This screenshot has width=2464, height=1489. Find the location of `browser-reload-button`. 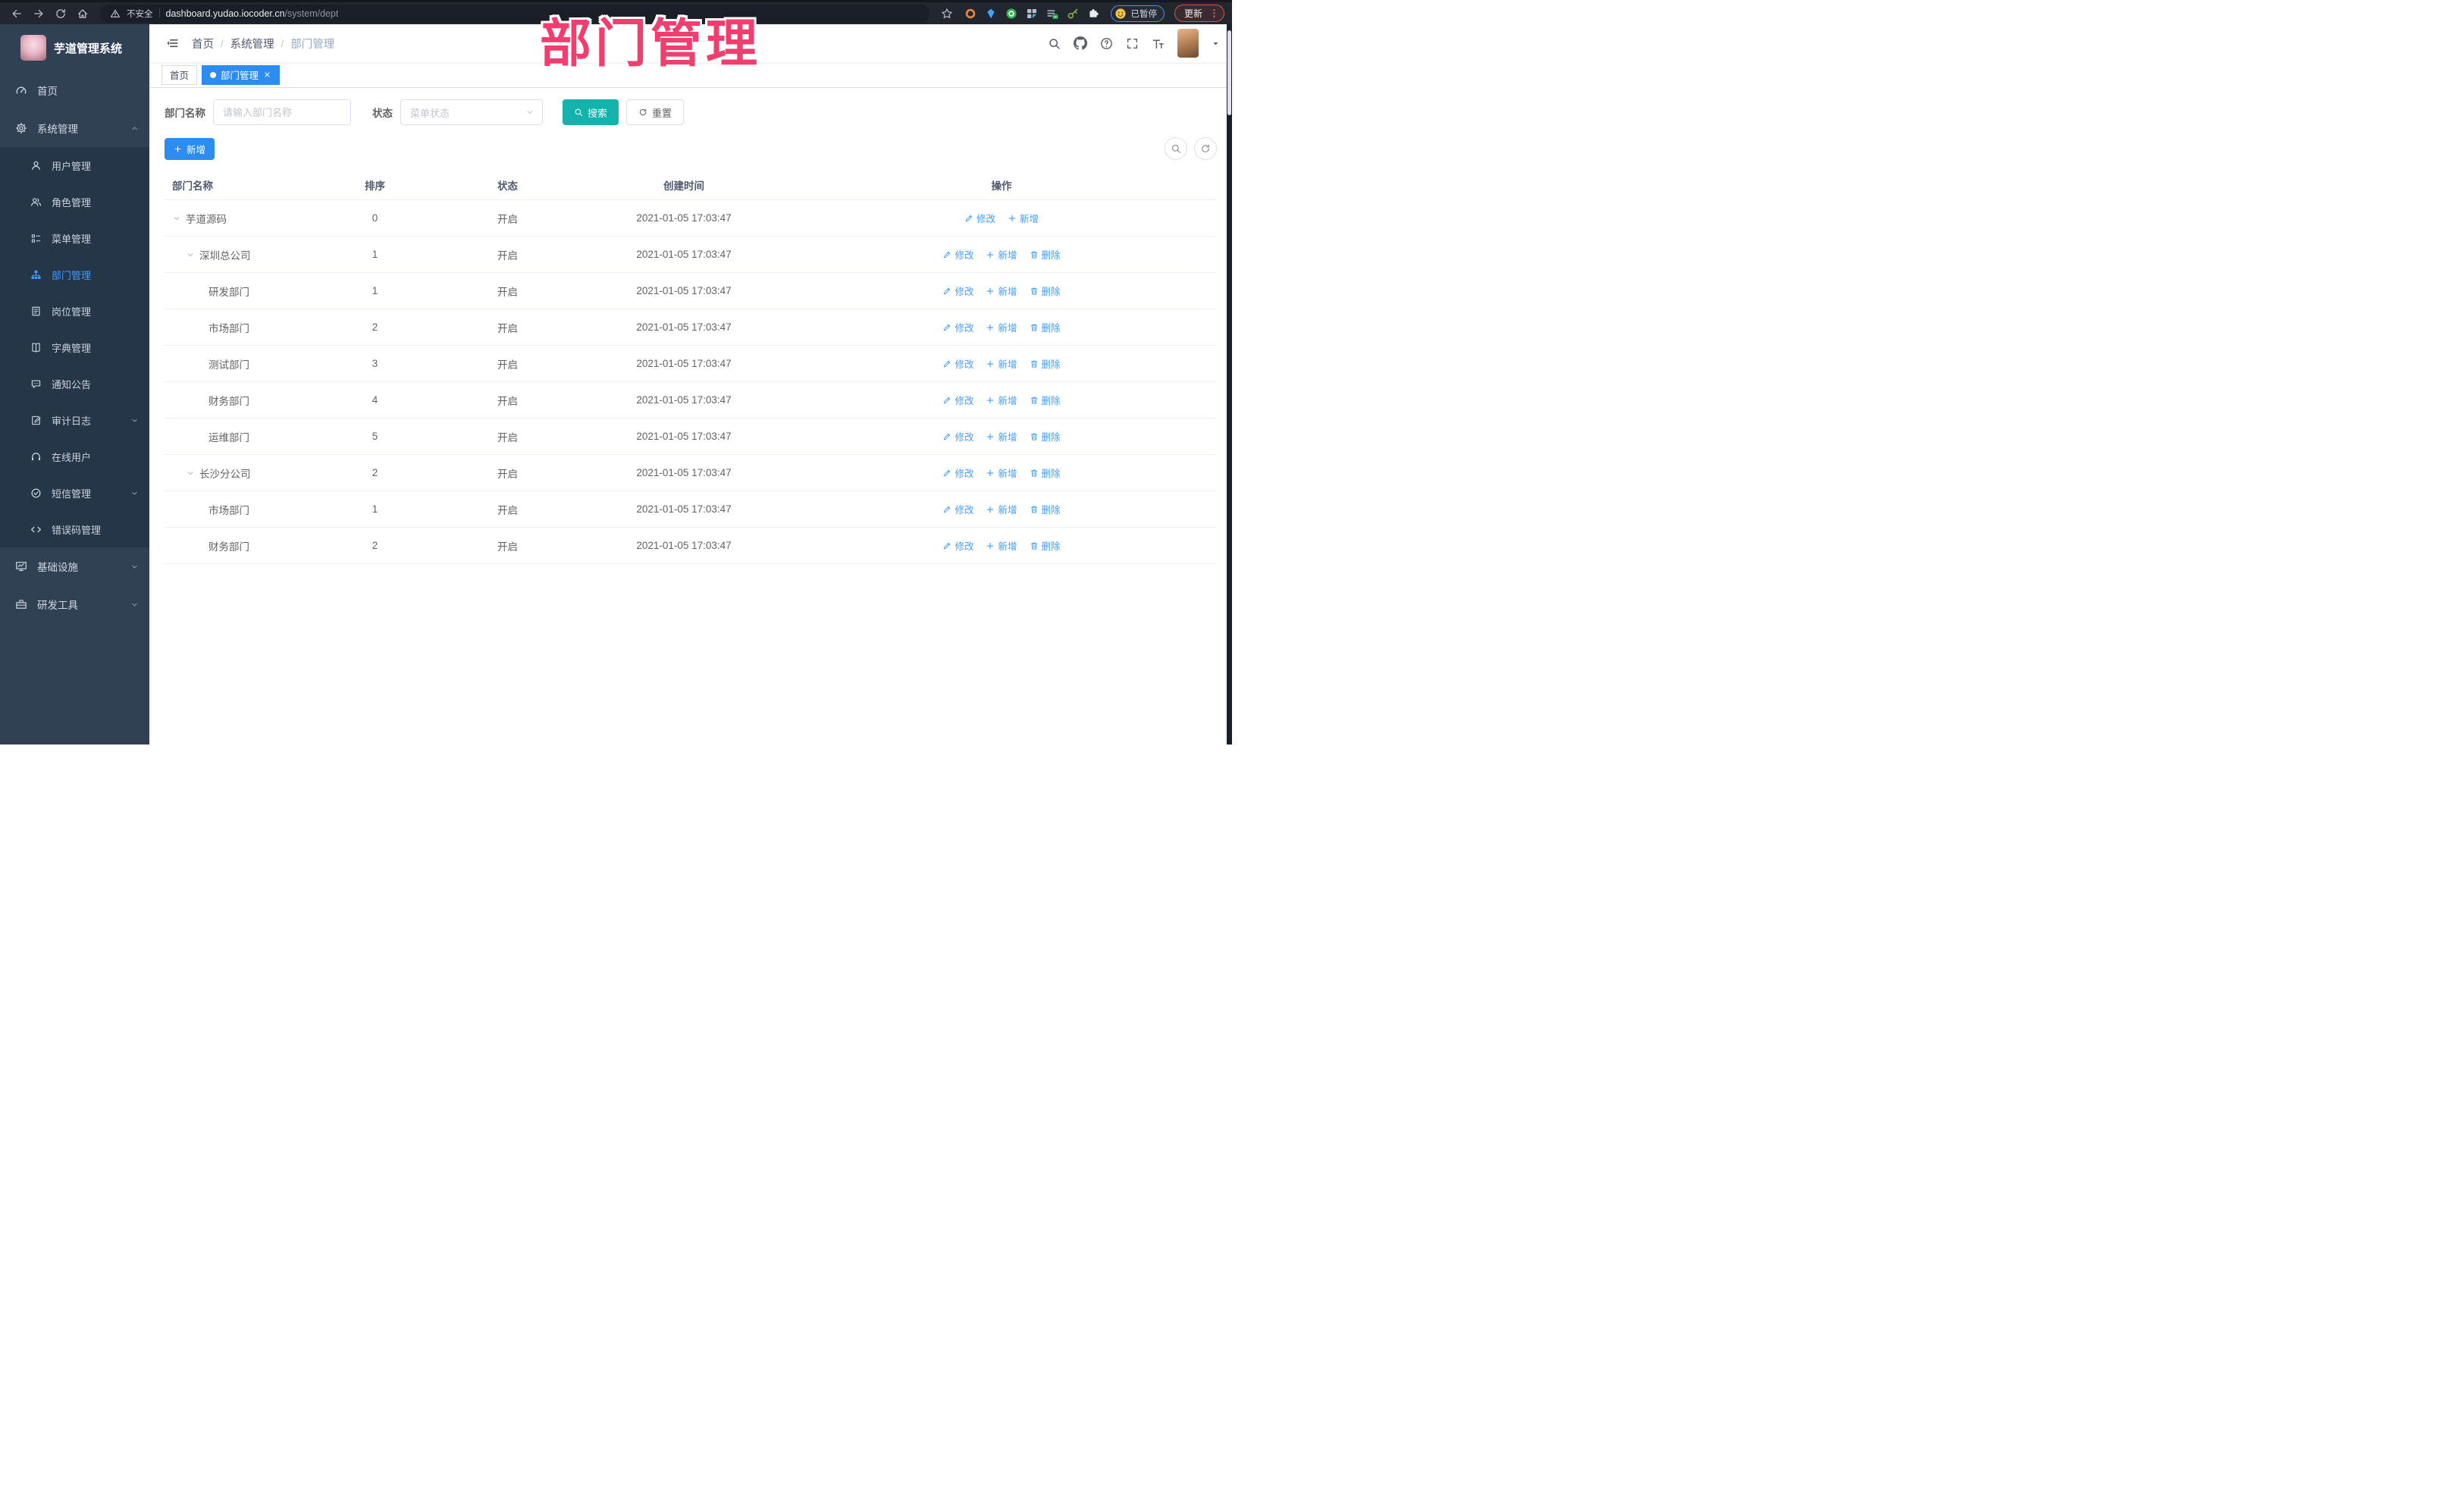

browser-reload-button is located at coordinates (61, 14).